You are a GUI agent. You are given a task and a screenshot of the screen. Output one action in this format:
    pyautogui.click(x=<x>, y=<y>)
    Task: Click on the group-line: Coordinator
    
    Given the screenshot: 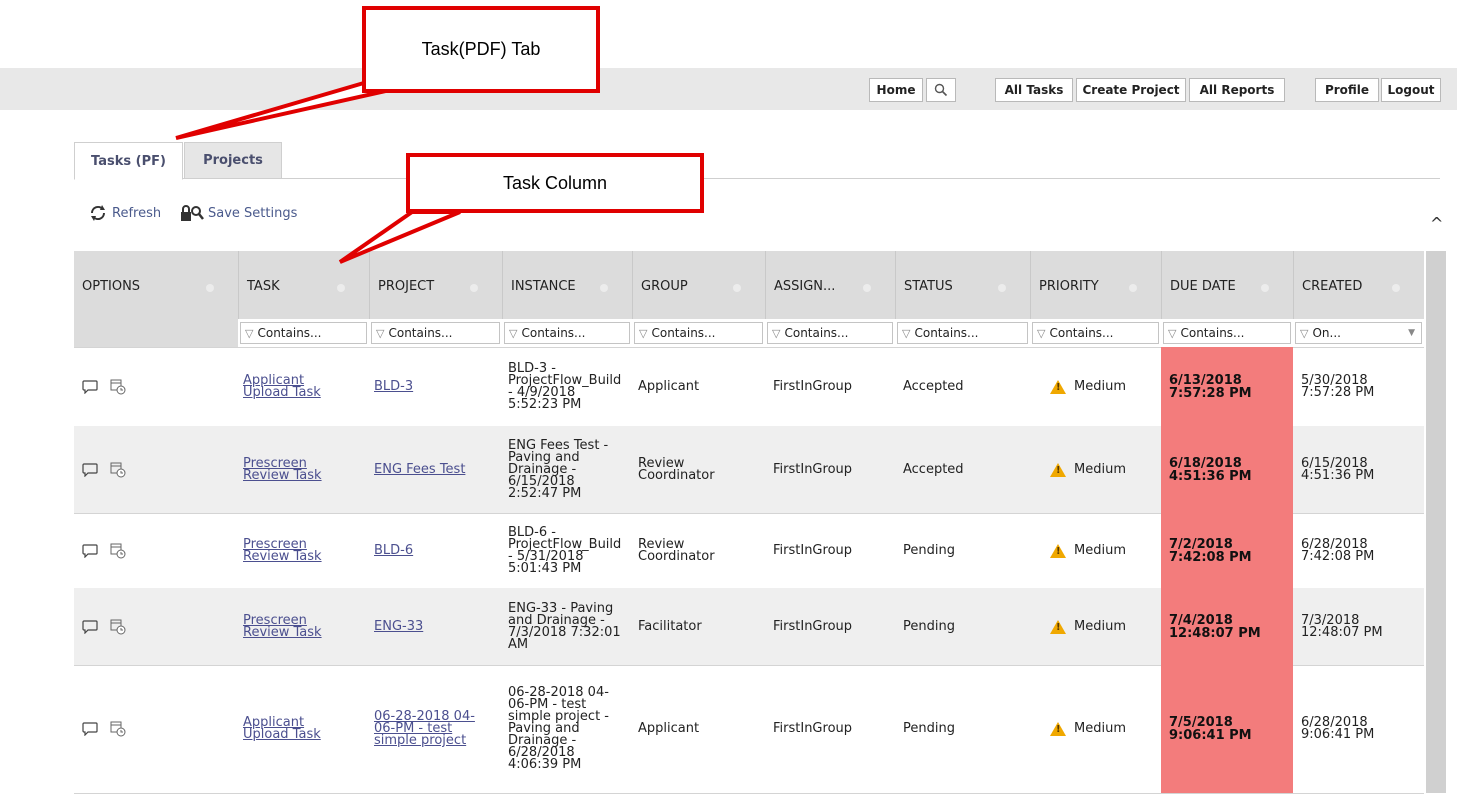 What is the action you would take?
    pyautogui.click(x=676, y=475)
    